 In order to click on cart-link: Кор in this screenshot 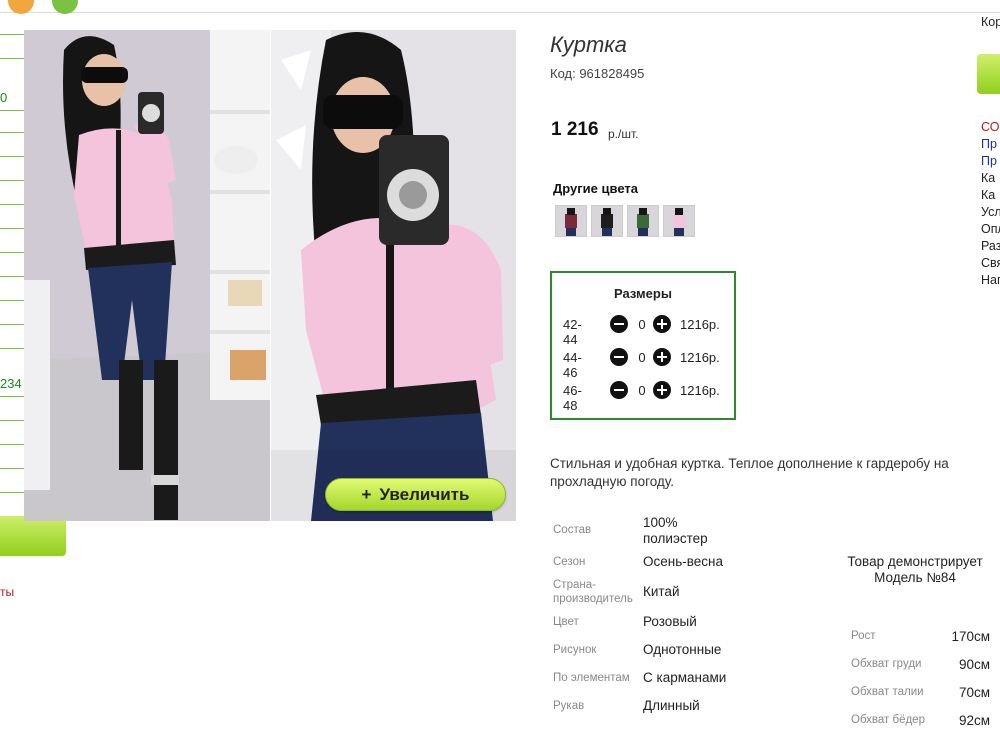, I will do `click(990, 22)`.